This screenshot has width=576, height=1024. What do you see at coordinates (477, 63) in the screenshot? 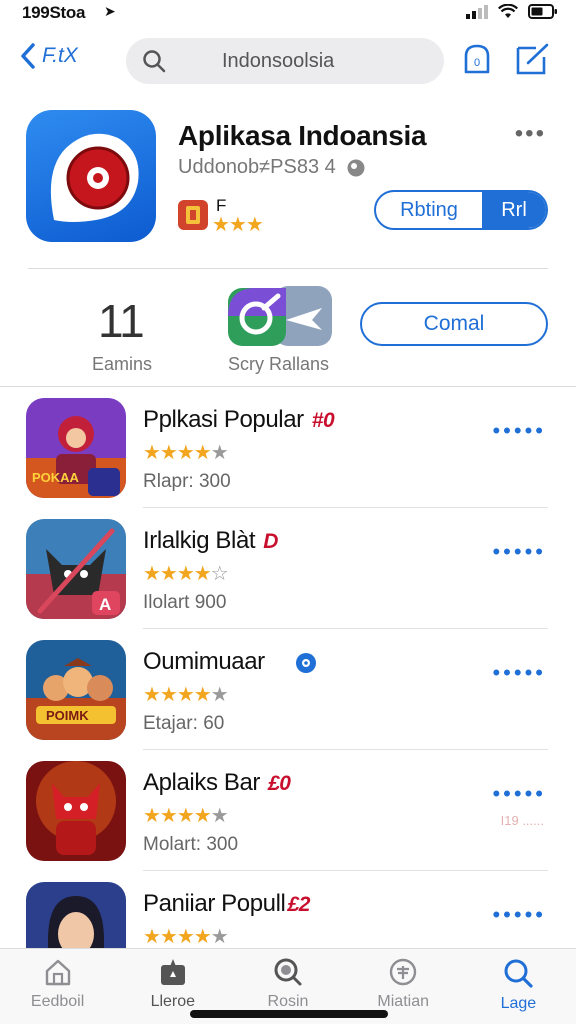
I see `svg-text: 0` at bounding box center [477, 63].